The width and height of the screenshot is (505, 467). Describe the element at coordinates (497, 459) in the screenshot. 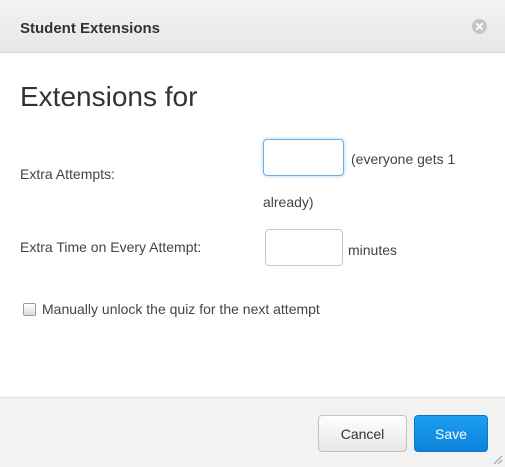

I see `resize-grip-icon` at that location.